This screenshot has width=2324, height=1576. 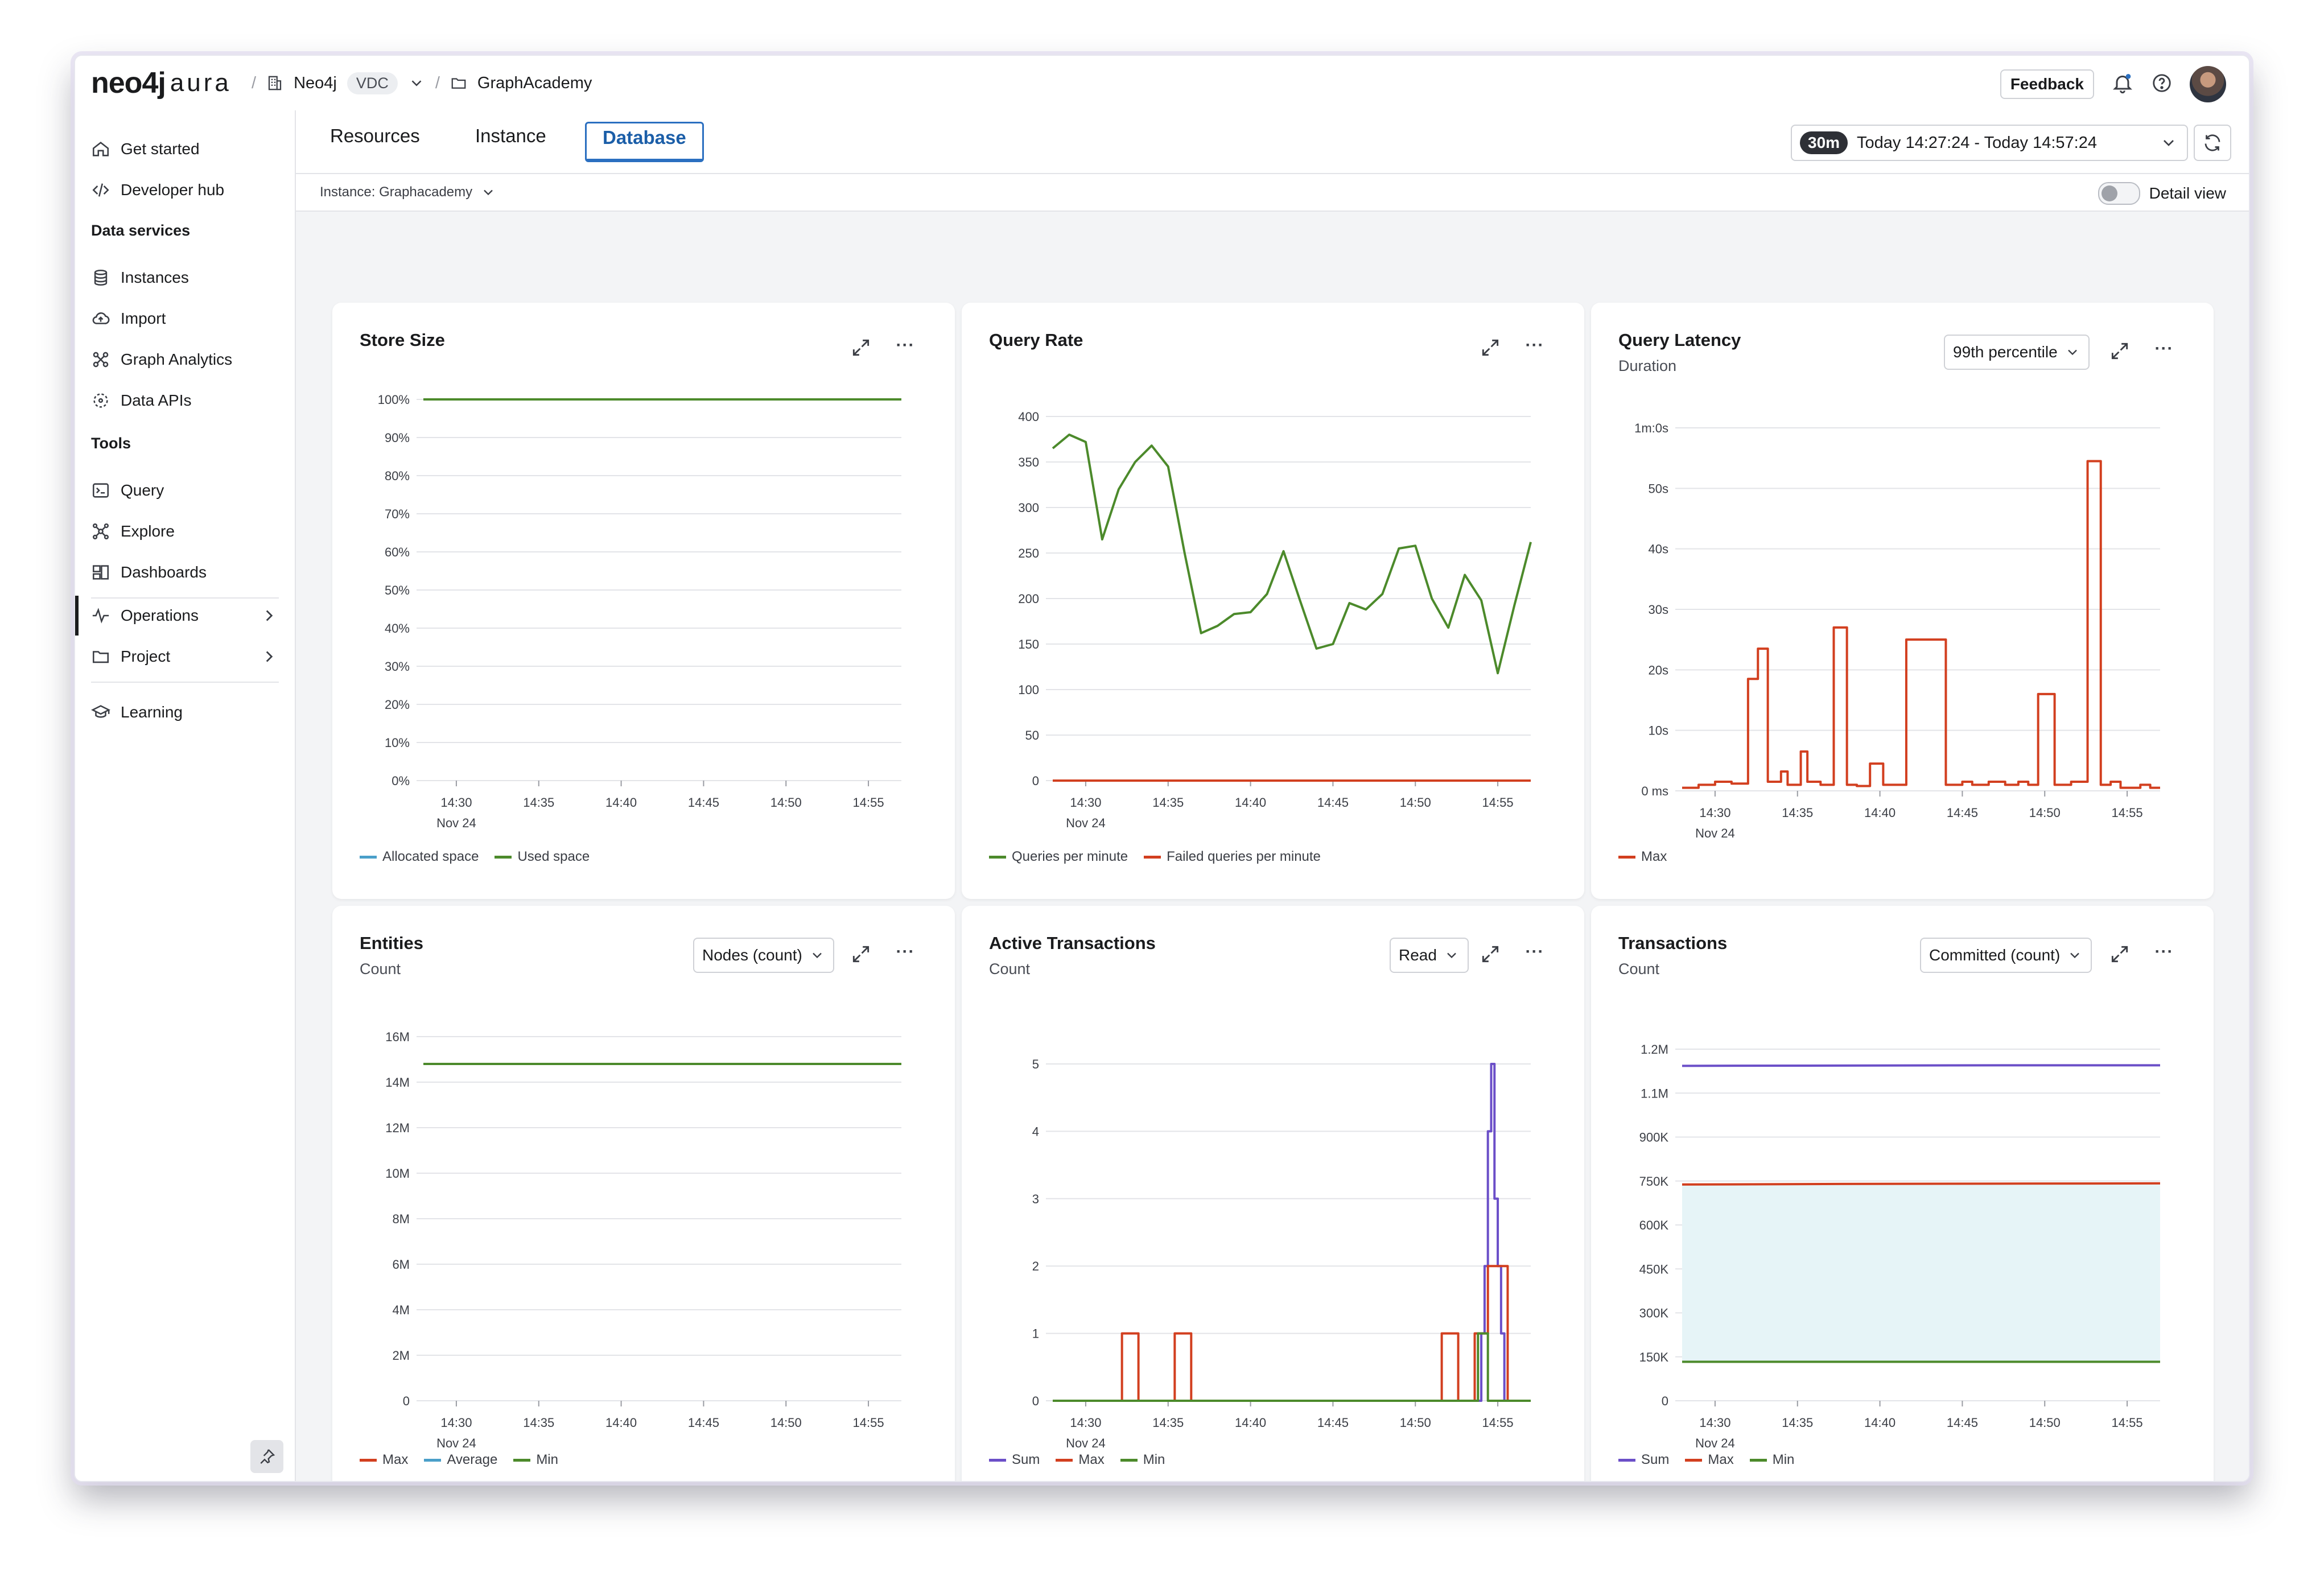 I want to click on y-tick-label: 4M, so click(x=401, y=1310).